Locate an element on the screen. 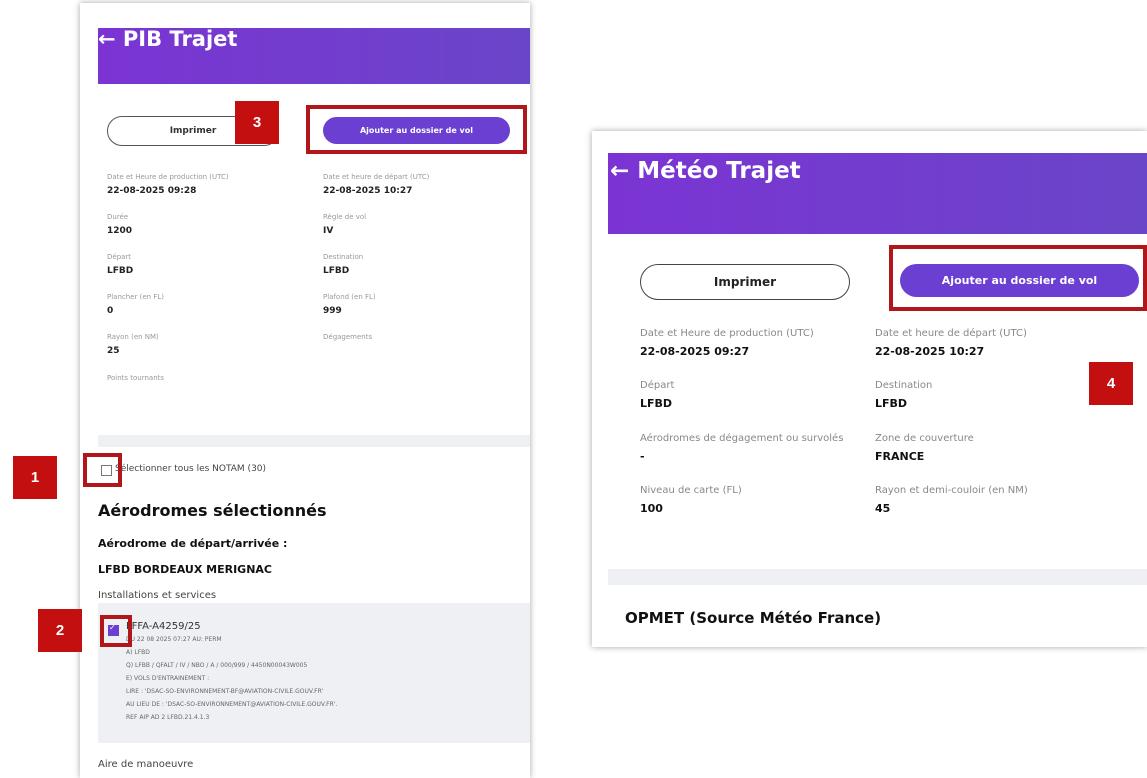  next-category-label: Aire de manoeuvre is located at coordinates (146, 764).